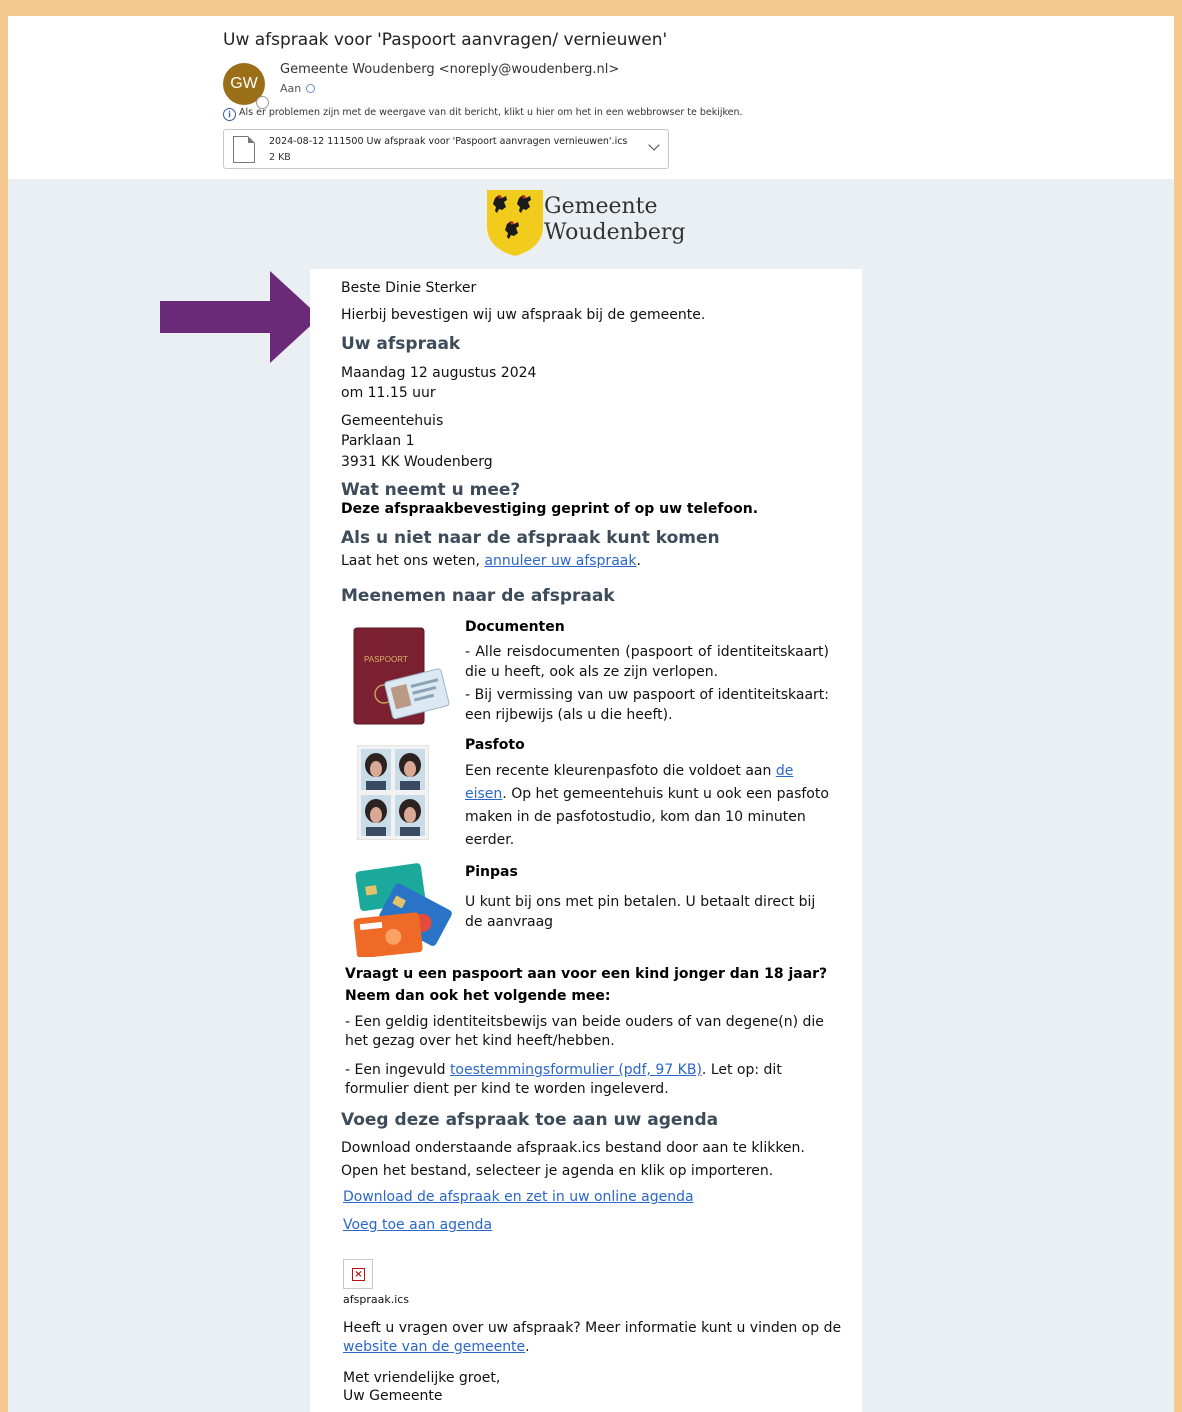  I want to click on closing: Met vriendelijke groet,, so click(422, 1378).